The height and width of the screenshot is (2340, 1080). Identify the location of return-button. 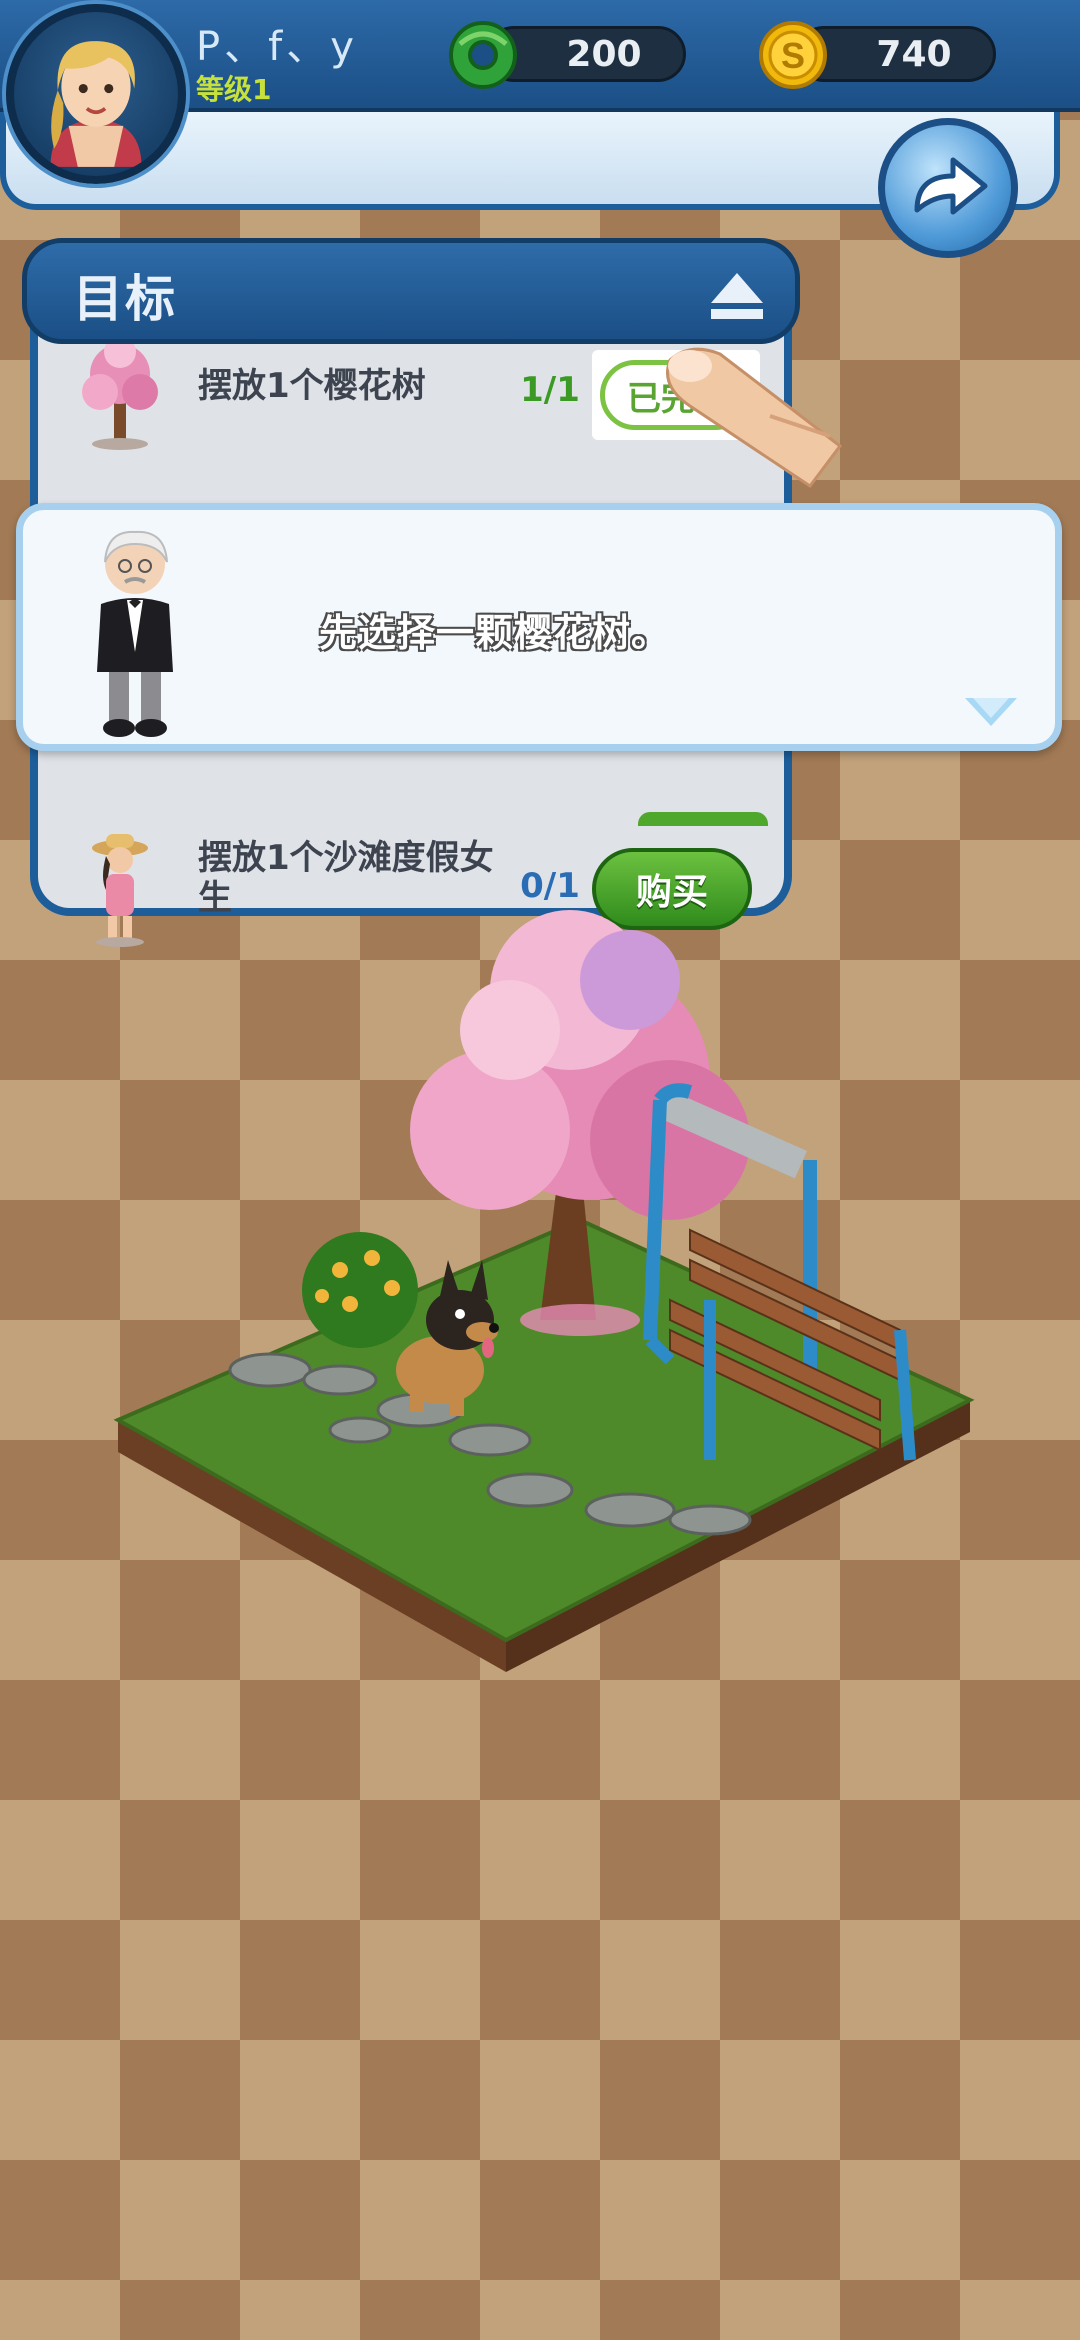
(948, 188).